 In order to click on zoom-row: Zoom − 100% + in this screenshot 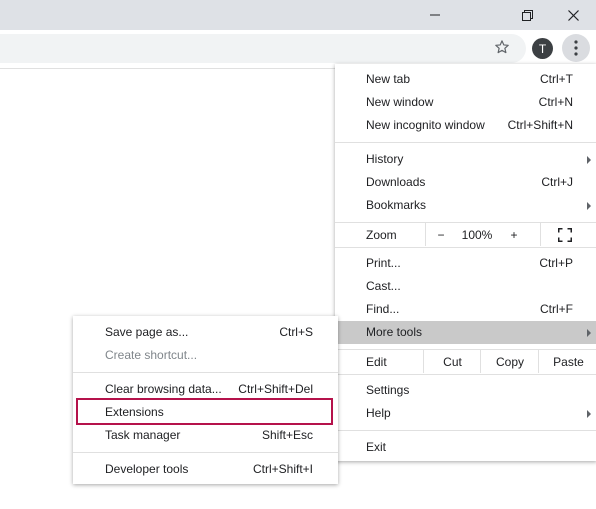, I will do `click(465, 235)`.